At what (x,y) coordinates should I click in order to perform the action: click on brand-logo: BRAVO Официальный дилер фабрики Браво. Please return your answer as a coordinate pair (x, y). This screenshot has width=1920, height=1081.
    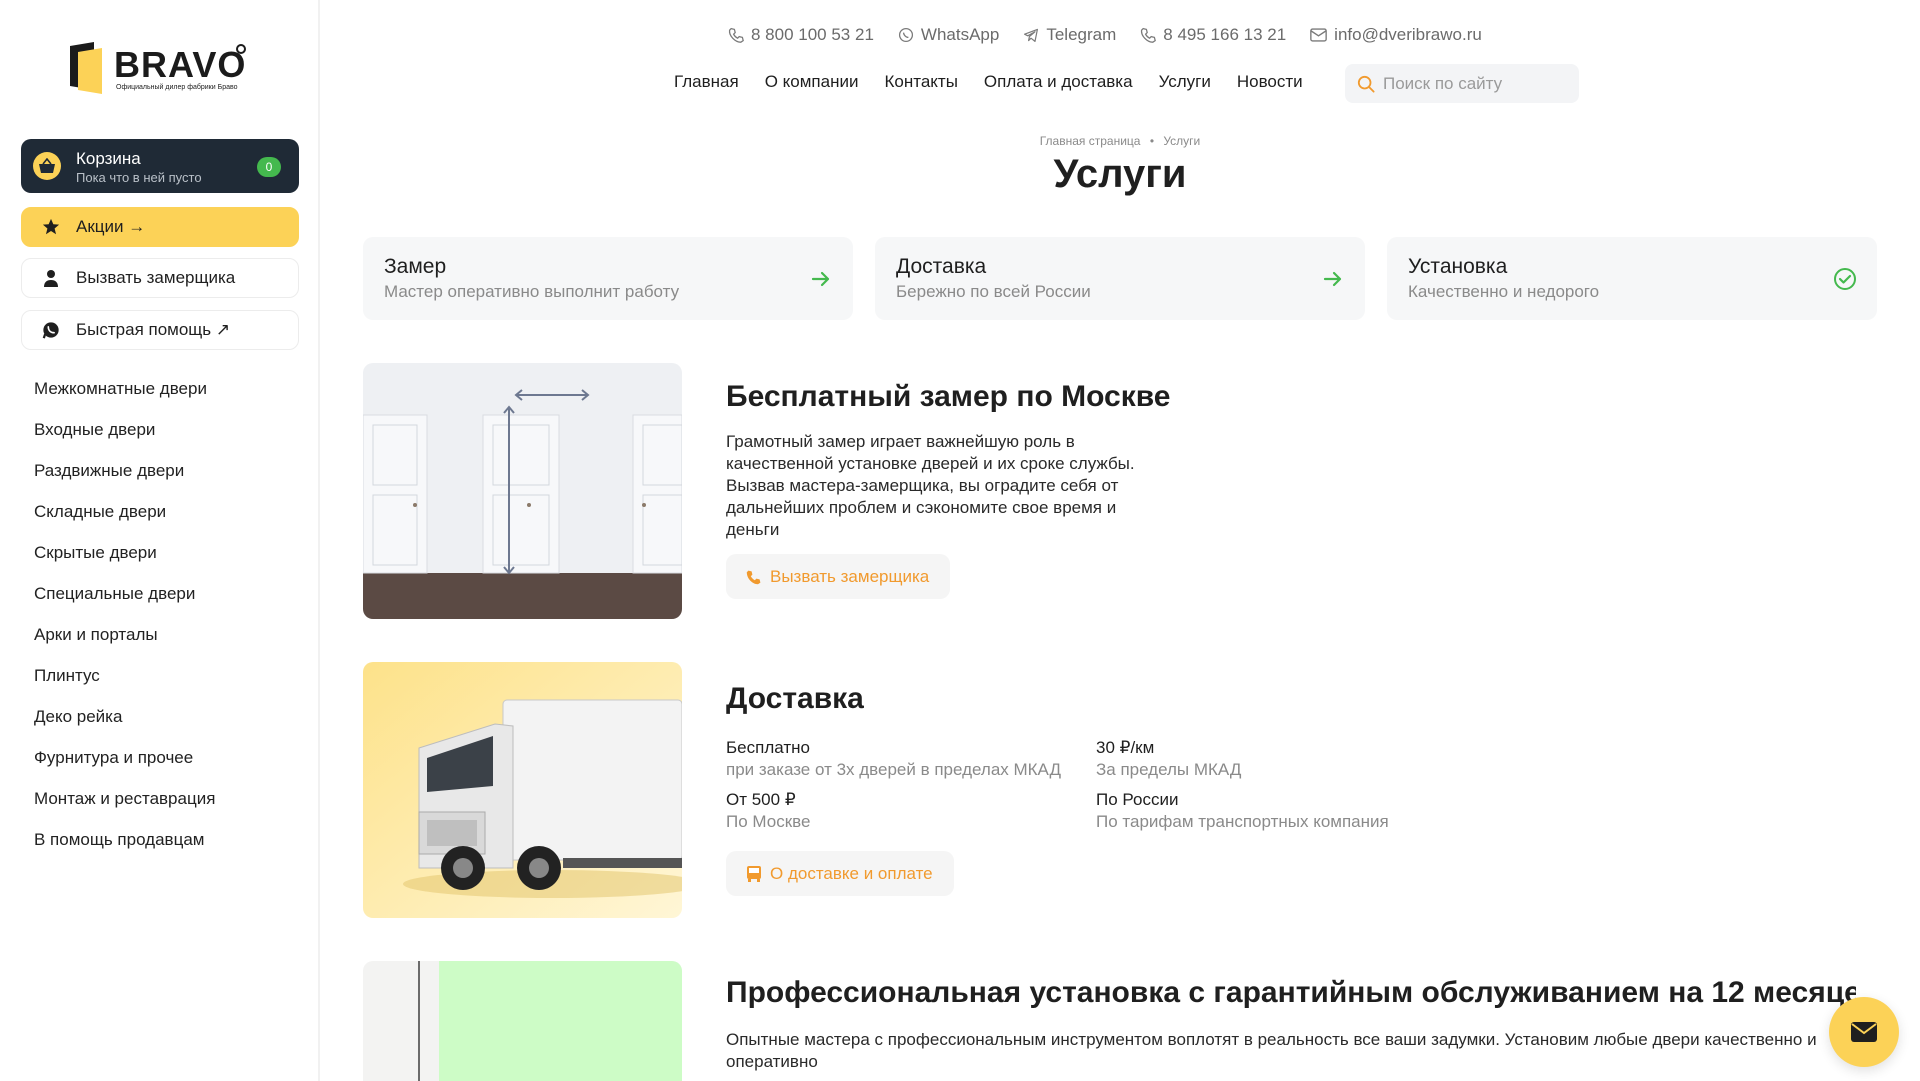
    Looking at the image, I should click on (163, 70).